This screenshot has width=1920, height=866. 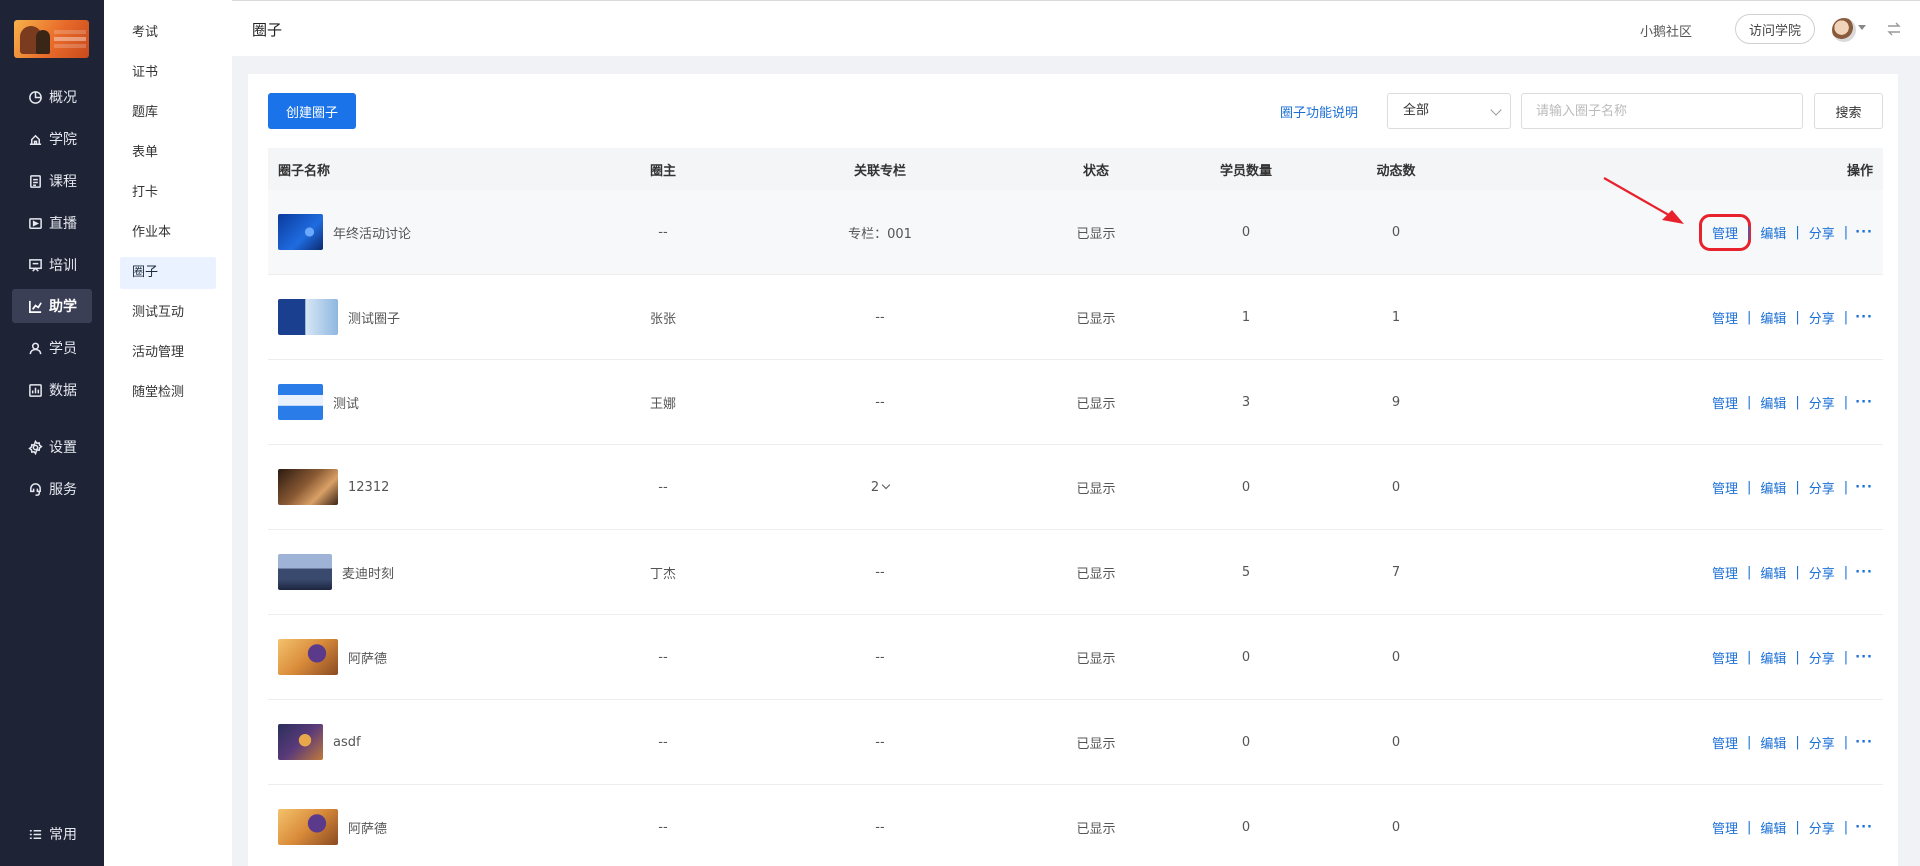 I want to click on table-row: 麦迪时刻 丁杰 -- 已显示 5 7 管理 | 编辑 | 分享 | ···, so click(x=1075, y=572).